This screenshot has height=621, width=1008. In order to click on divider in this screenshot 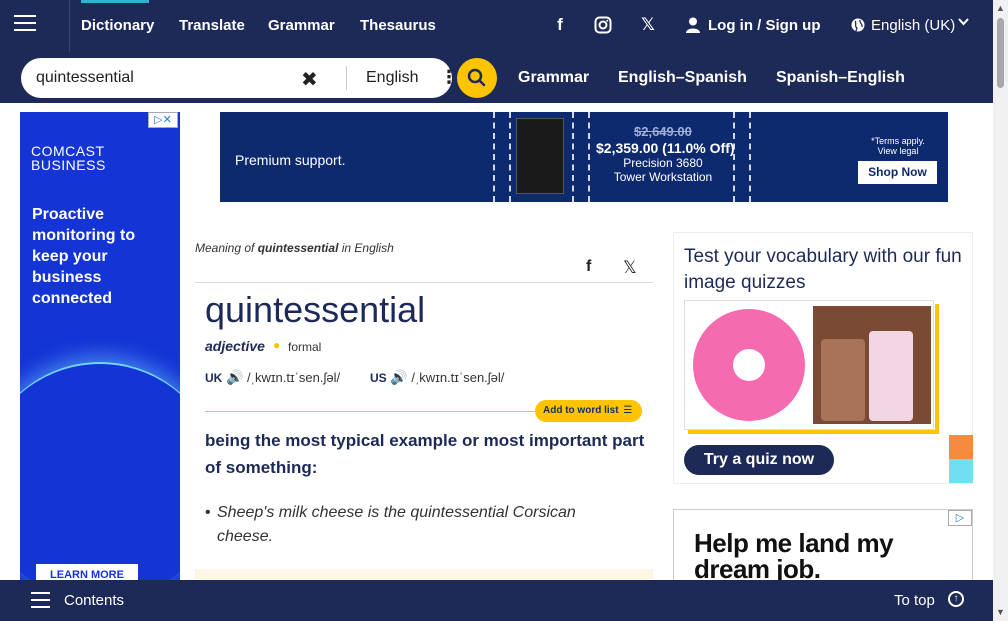, I will do `click(424, 282)`.